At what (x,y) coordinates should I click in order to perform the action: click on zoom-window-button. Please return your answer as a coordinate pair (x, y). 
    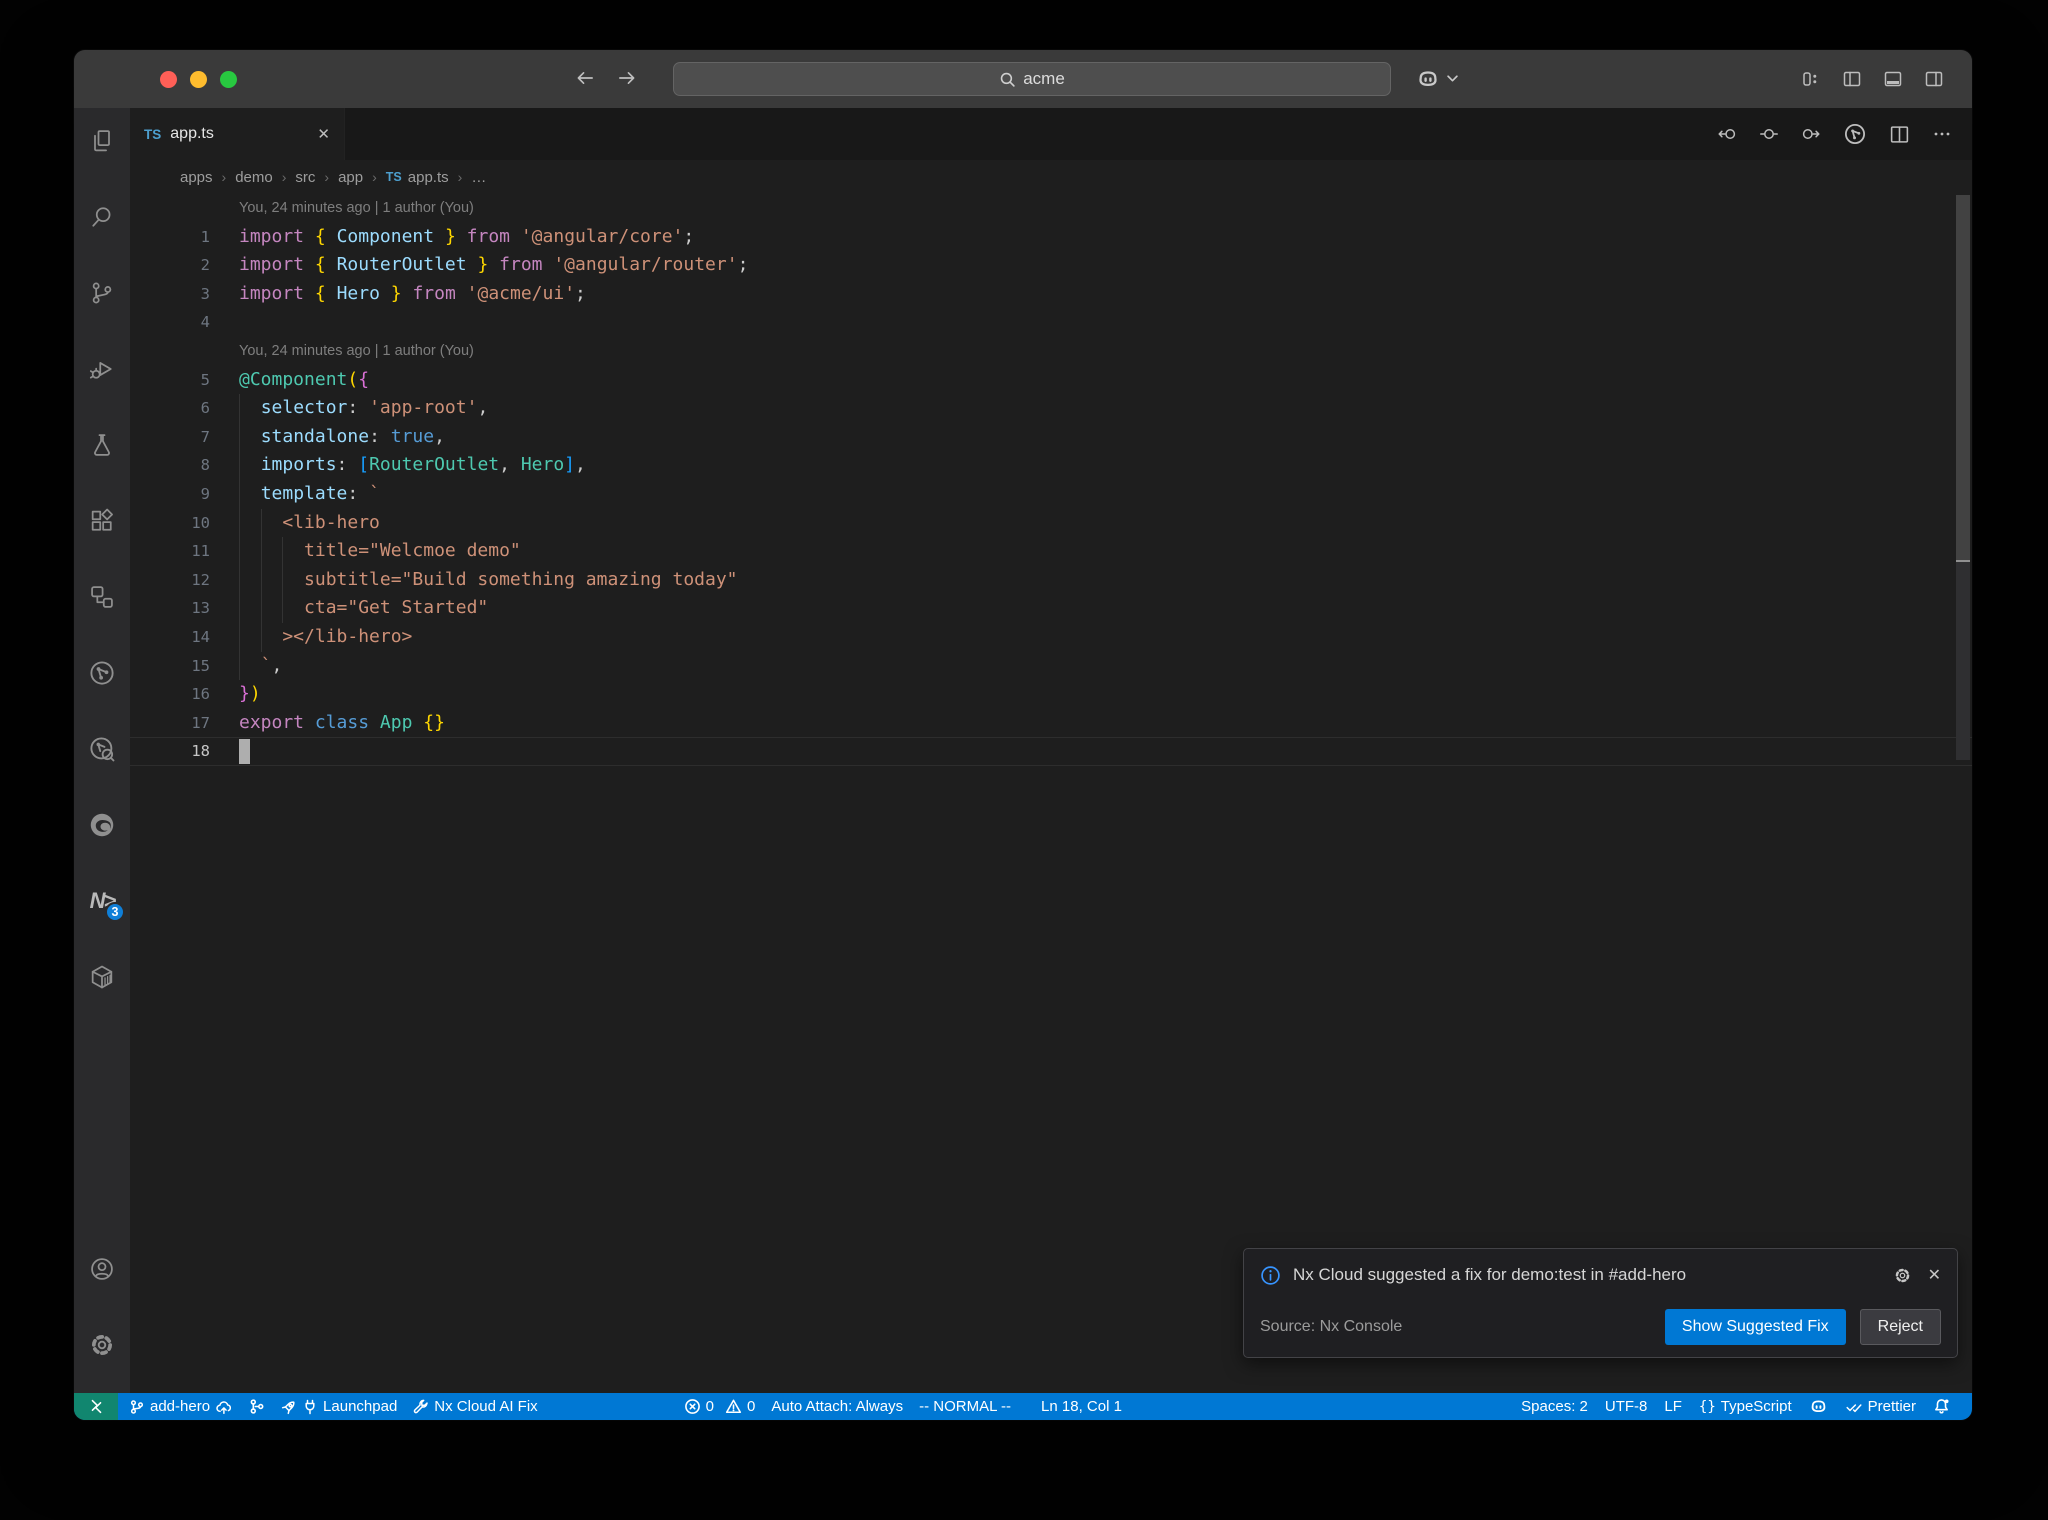
    Looking at the image, I should click on (228, 79).